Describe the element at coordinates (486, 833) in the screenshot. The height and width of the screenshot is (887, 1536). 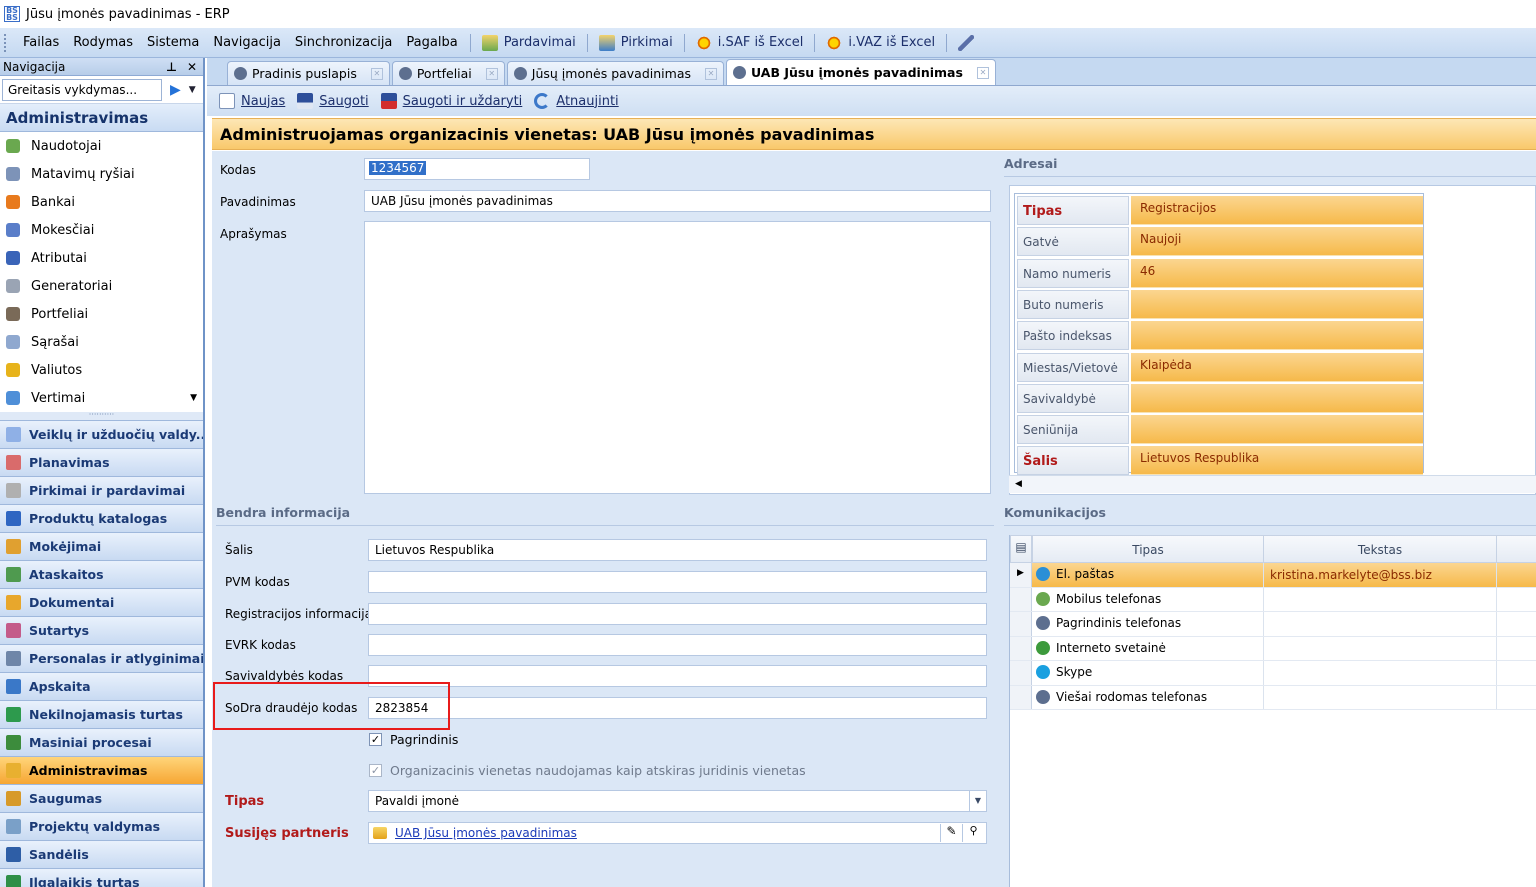
I see `partner-link: UAB Jūsu įmonės pavadinimas` at that location.